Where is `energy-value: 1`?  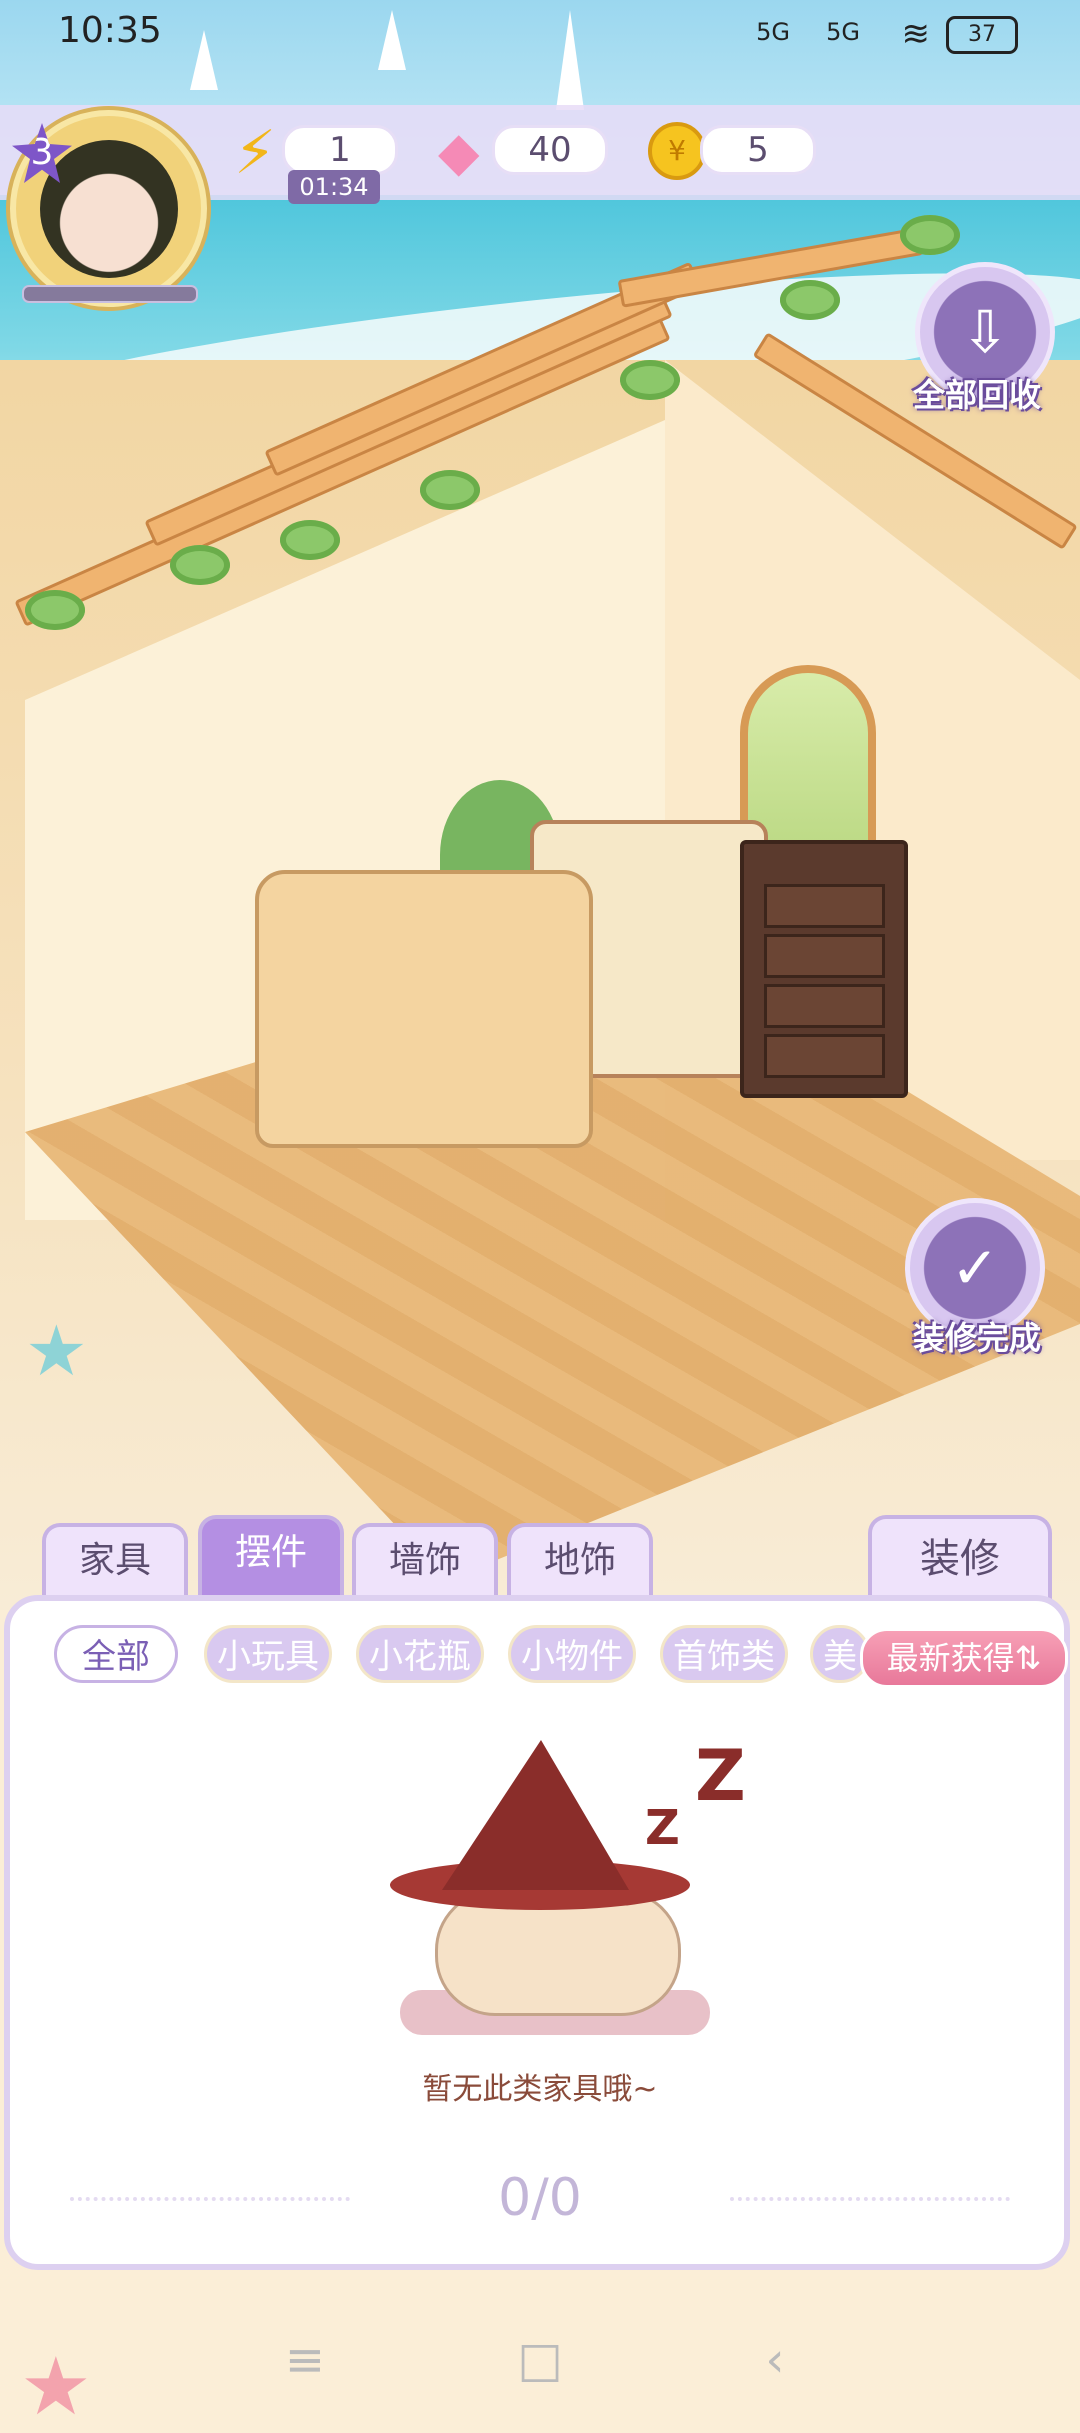
energy-value: 1 is located at coordinates (340, 150).